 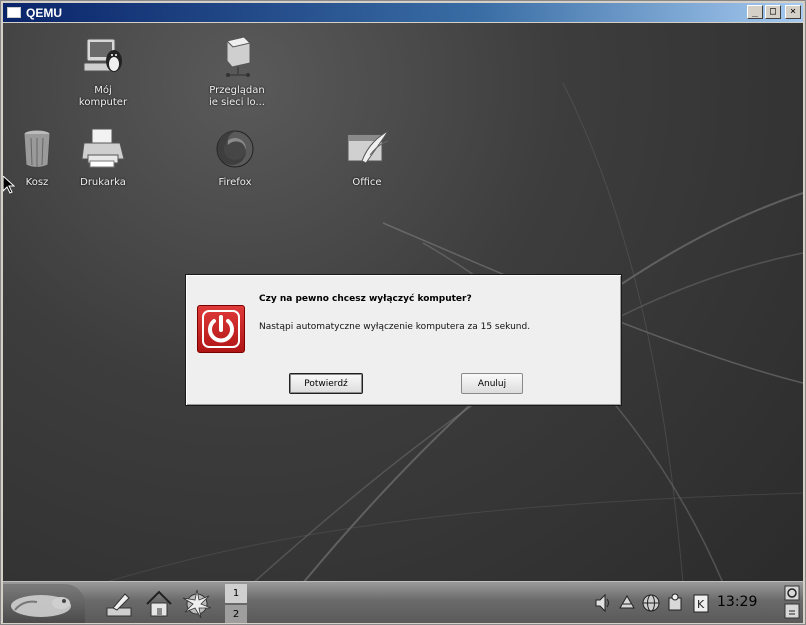 What do you see at coordinates (236, 593) in the screenshot?
I see `pager-desktop-1: 1` at bounding box center [236, 593].